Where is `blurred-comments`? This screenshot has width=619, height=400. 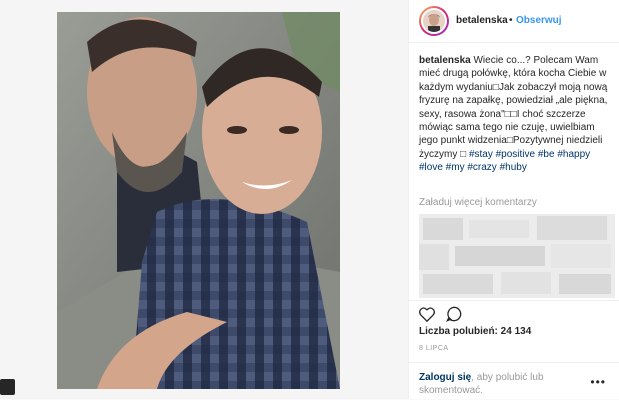 blurred-comments is located at coordinates (517, 256).